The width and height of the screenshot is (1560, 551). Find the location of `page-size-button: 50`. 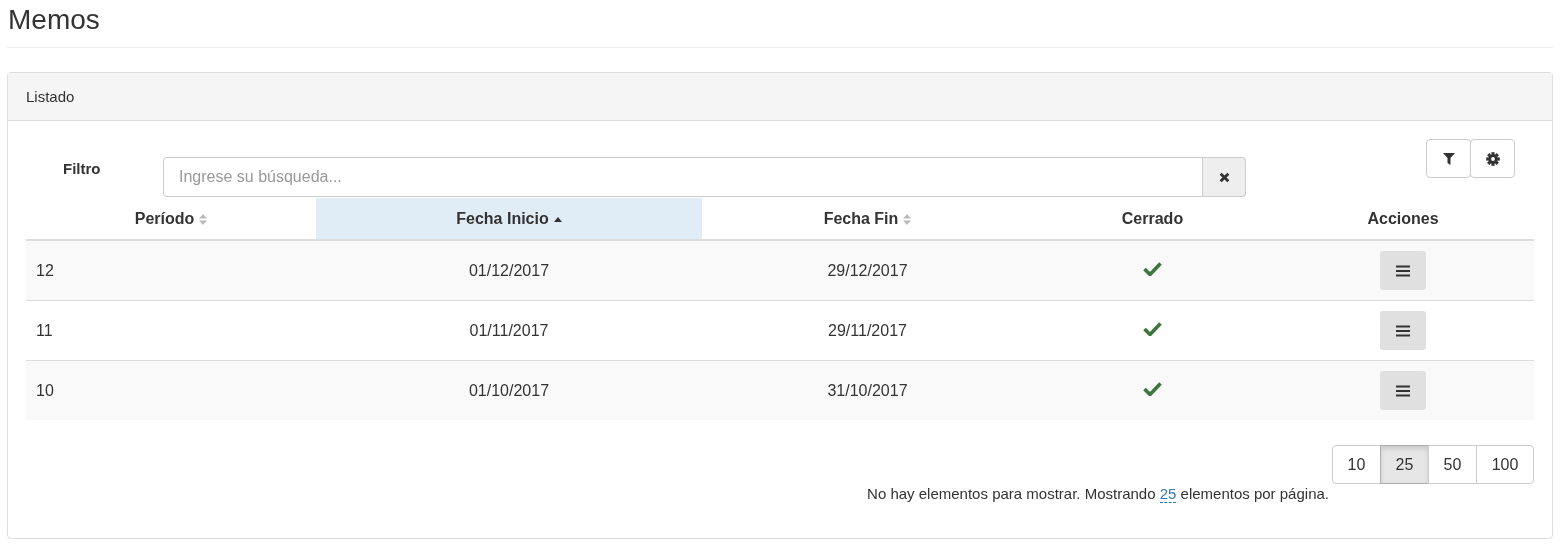

page-size-button: 50 is located at coordinates (1452, 464).